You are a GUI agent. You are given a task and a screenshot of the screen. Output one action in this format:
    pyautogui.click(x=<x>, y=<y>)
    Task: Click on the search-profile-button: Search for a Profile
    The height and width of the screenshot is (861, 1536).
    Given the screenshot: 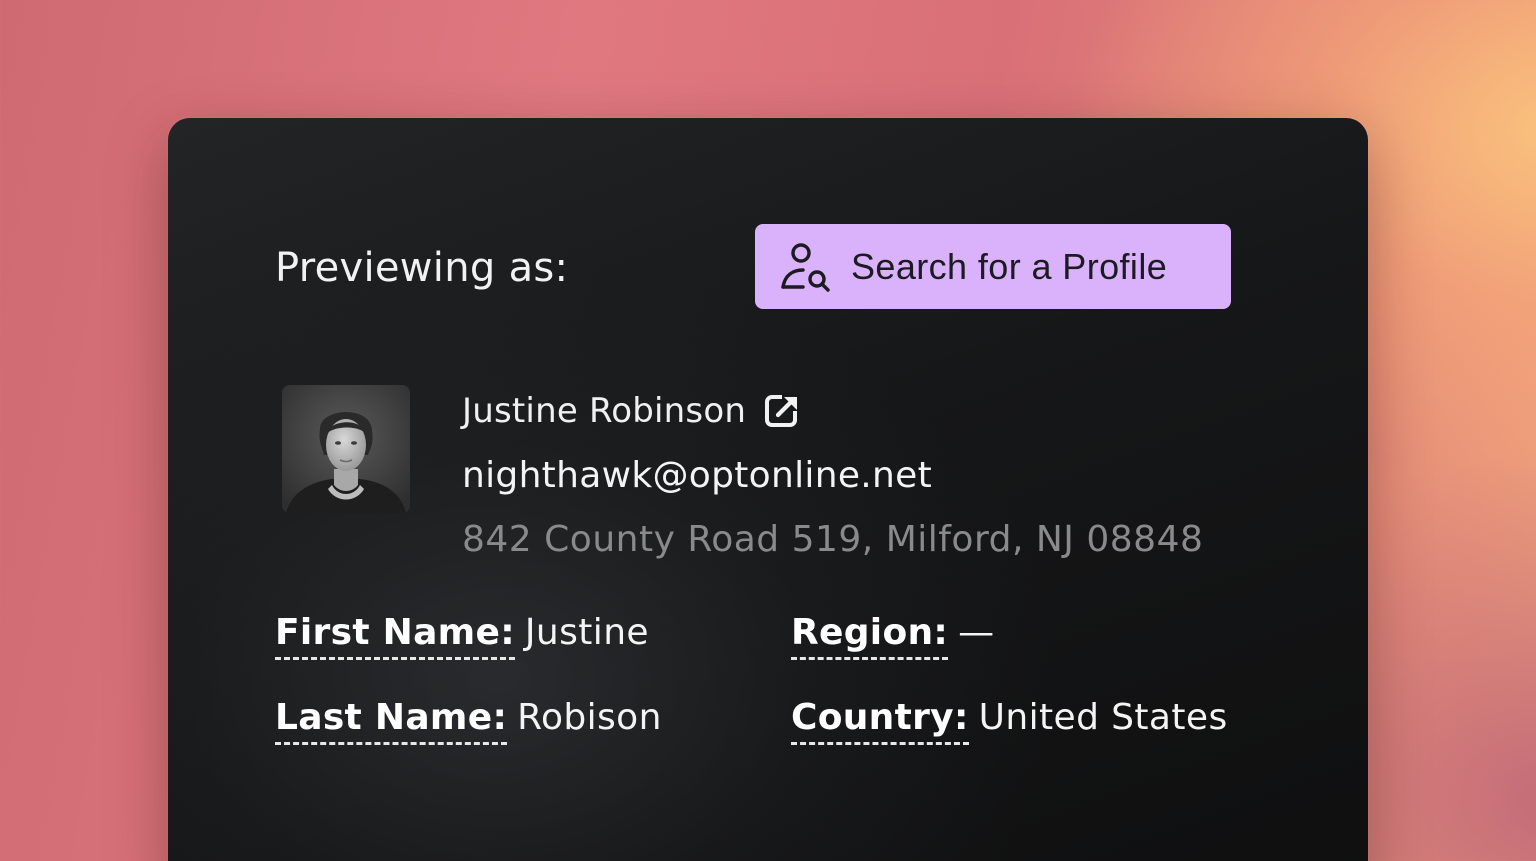 What is the action you would take?
    pyautogui.click(x=993, y=266)
    